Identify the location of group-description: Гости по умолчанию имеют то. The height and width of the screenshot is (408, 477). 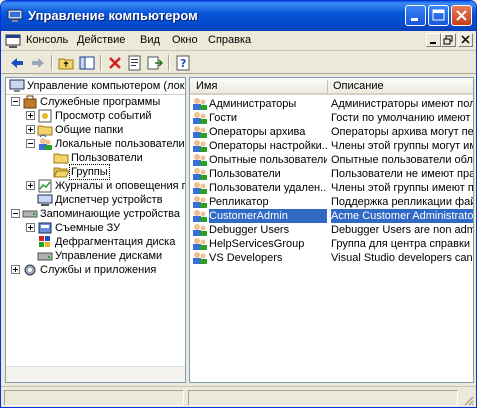
(402, 118).